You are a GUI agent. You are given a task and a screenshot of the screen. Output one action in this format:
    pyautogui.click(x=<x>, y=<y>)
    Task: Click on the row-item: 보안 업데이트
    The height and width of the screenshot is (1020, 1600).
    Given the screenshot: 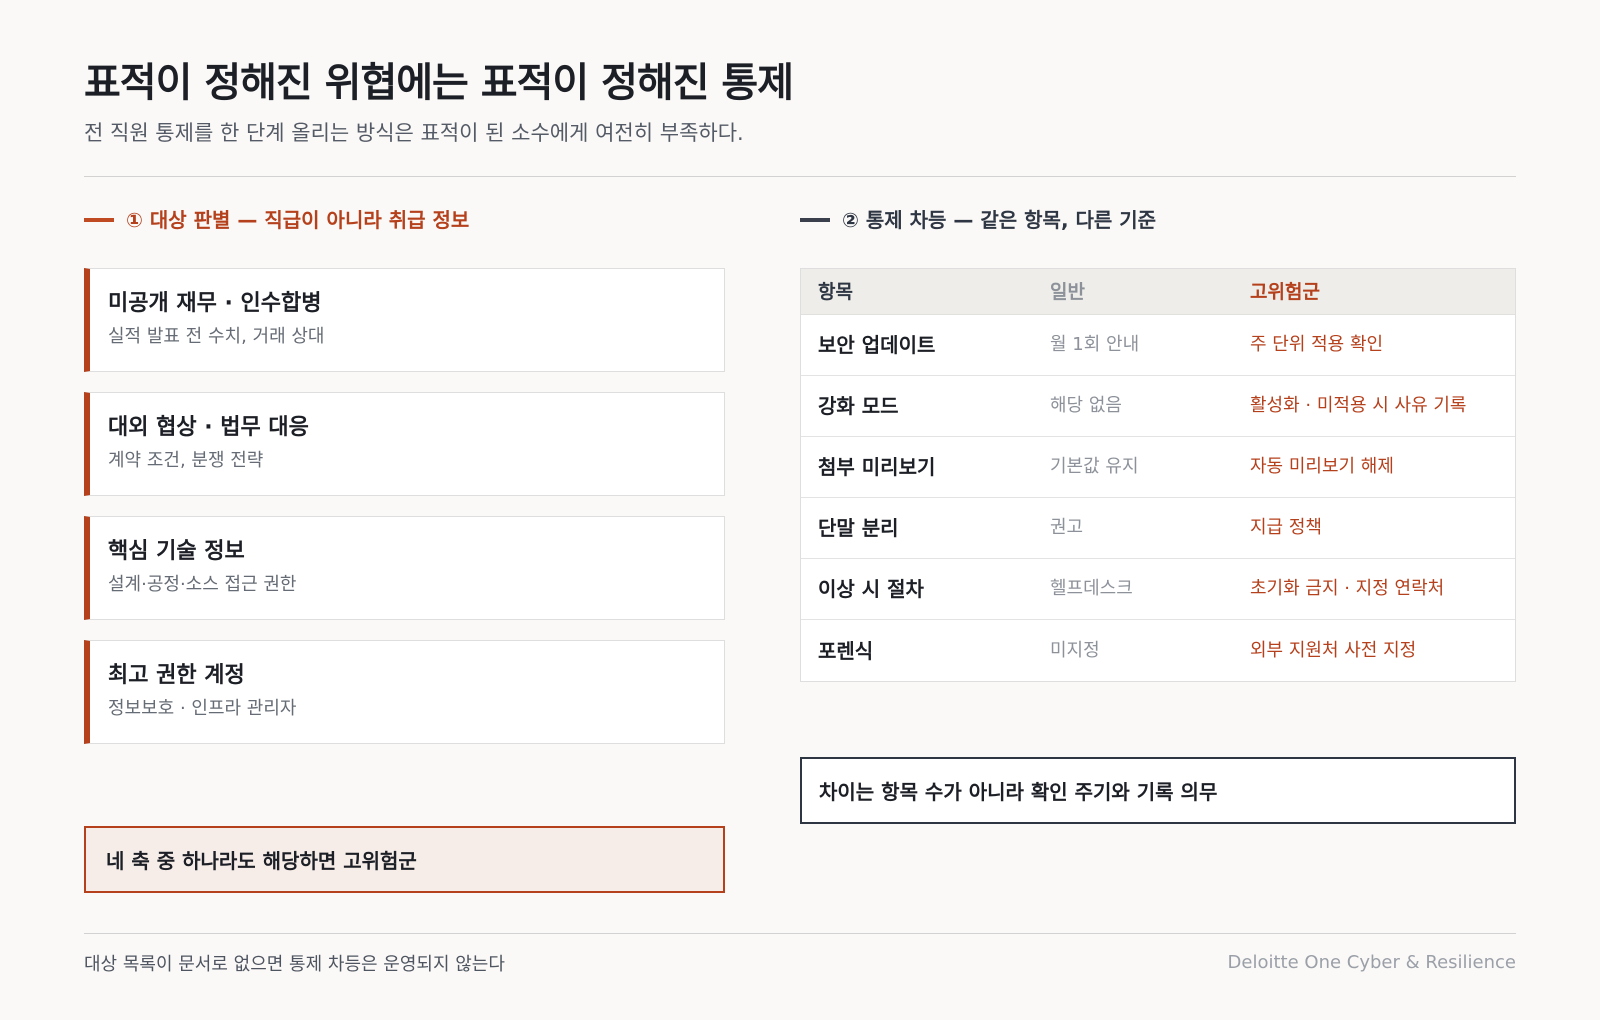 What is the action you would take?
    pyautogui.click(x=877, y=345)
    